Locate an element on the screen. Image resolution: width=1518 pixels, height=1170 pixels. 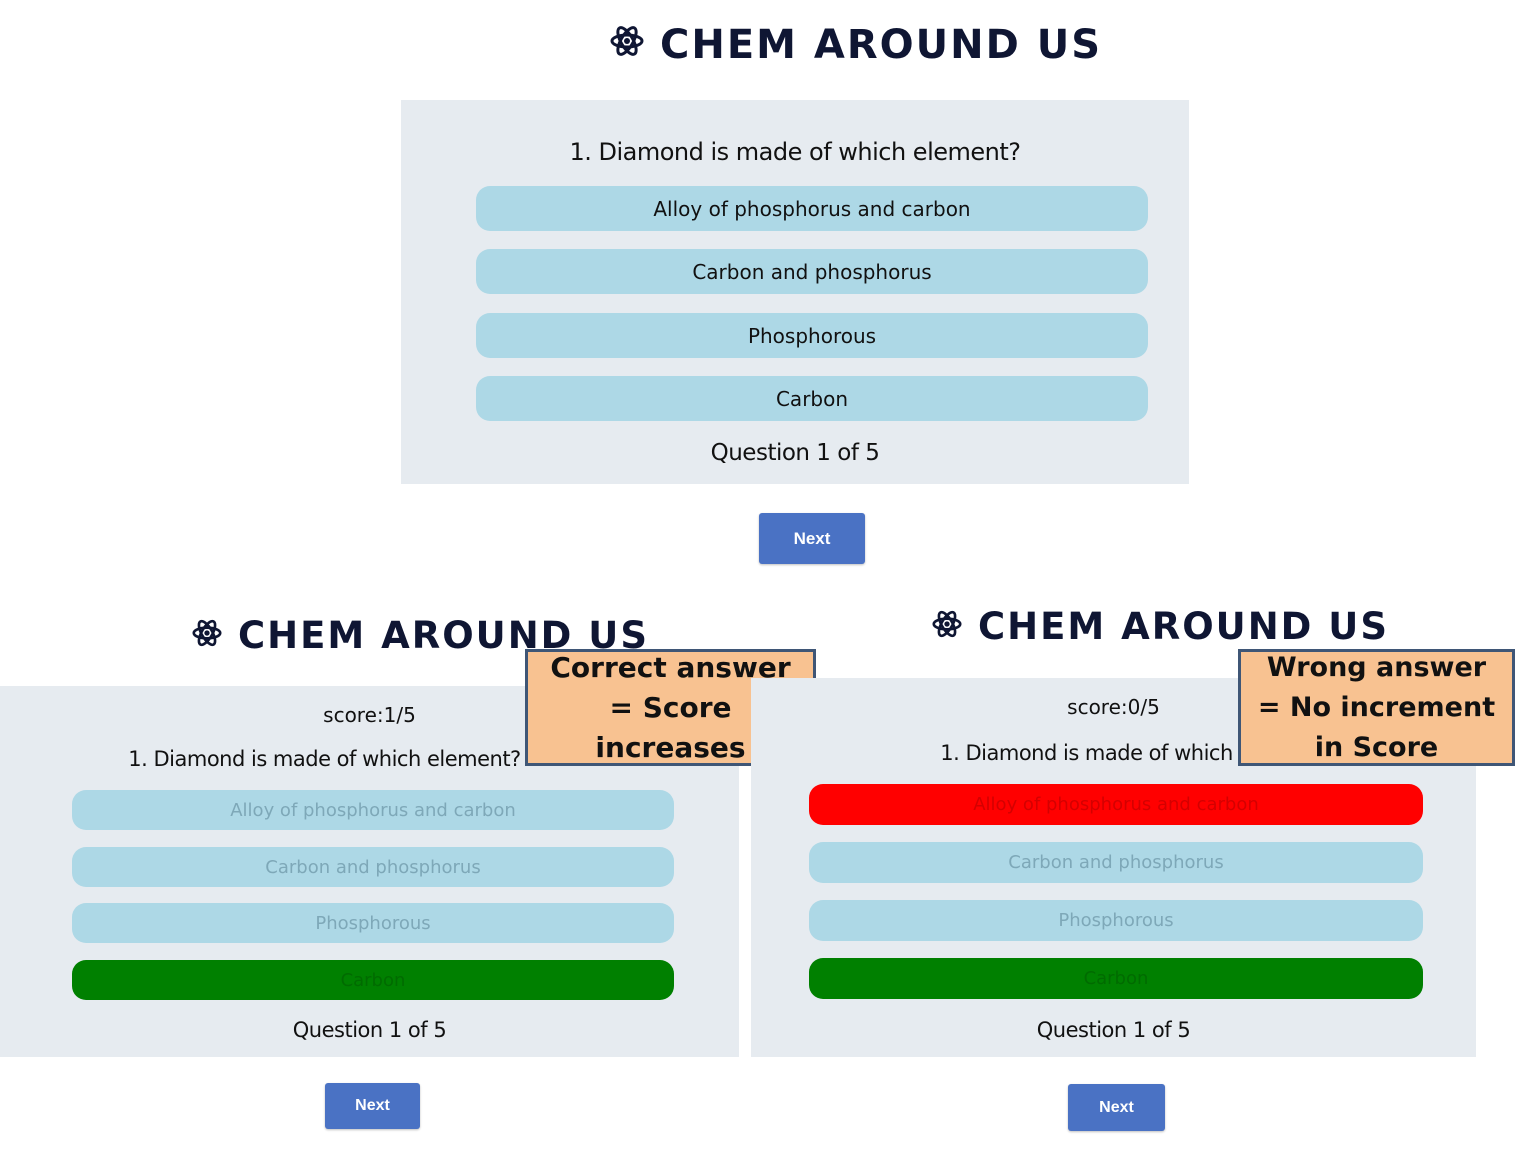
page-title-wrong: CHEM AROUND US is located at coordinates (1160, 626).